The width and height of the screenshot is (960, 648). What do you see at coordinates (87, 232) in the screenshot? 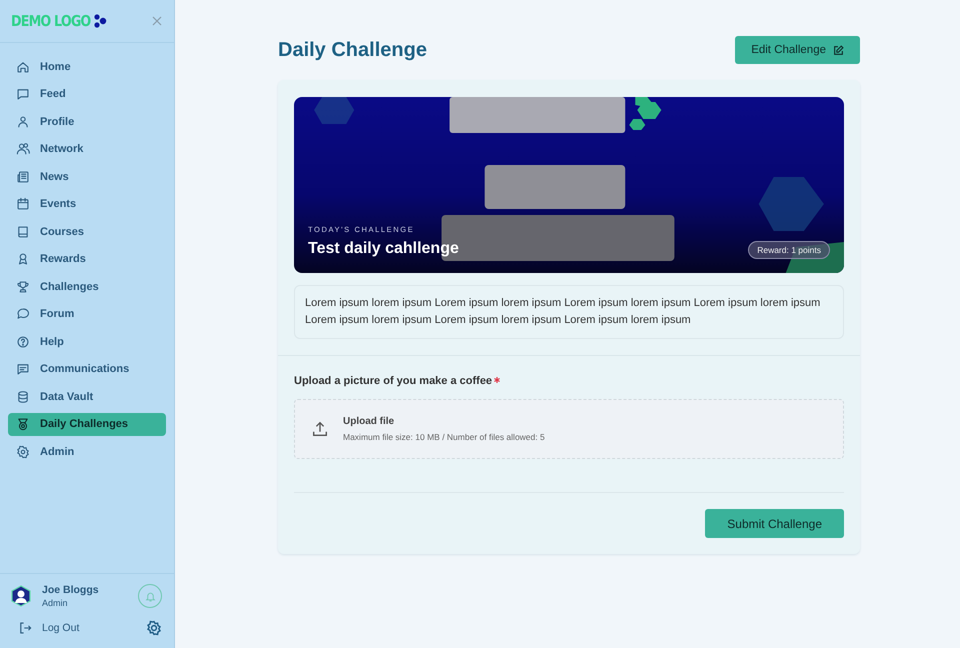
I see `nav-item: Courses` at bounding box center [87, 232].